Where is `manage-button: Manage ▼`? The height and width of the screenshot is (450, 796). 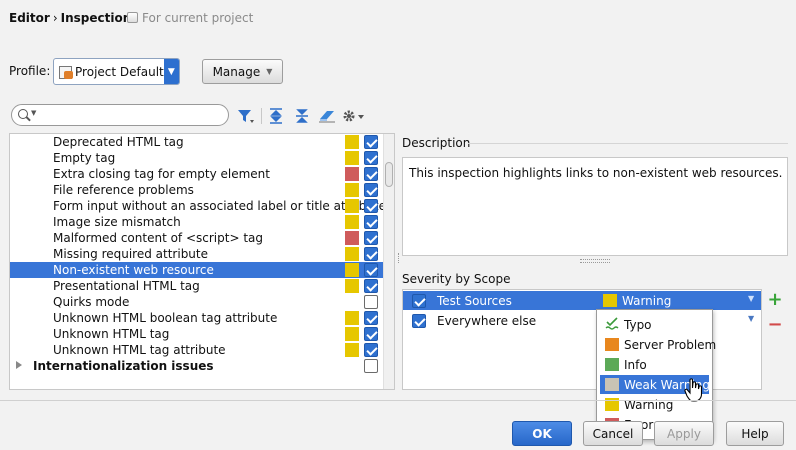 manage-button: Manage ▼ is located at coordinates (242, 71).